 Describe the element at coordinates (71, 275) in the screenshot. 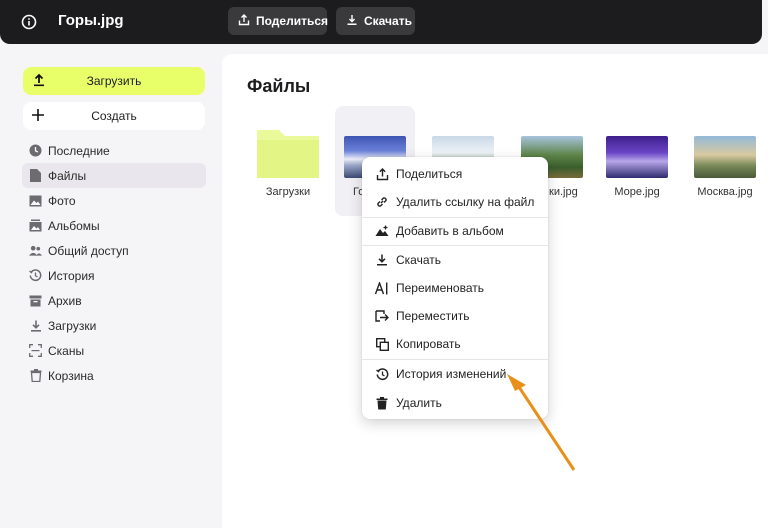

I see `sidebar-item-label: История` at that location.